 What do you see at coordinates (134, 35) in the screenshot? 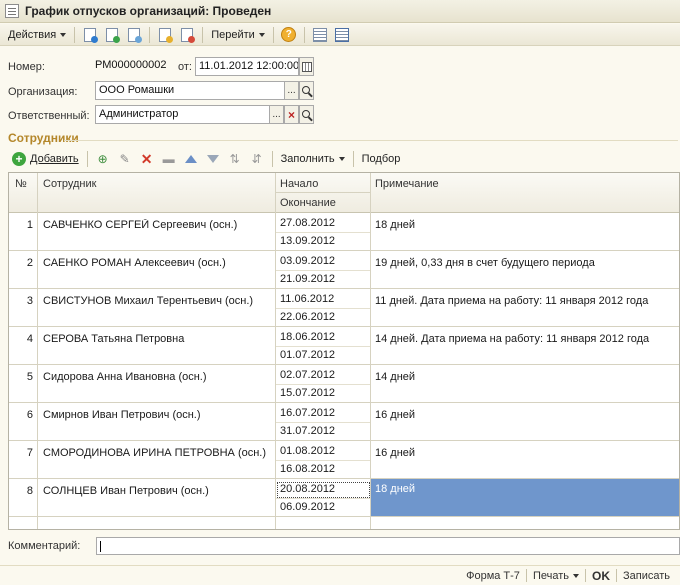
I see `refresh-icon` at bounding box center [134, 35].